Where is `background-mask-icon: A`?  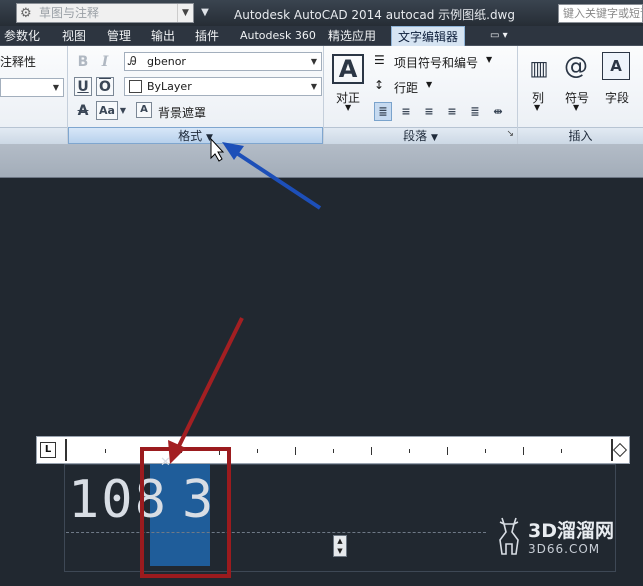 background-mask-icon: A is located at coordinates (144, 110).